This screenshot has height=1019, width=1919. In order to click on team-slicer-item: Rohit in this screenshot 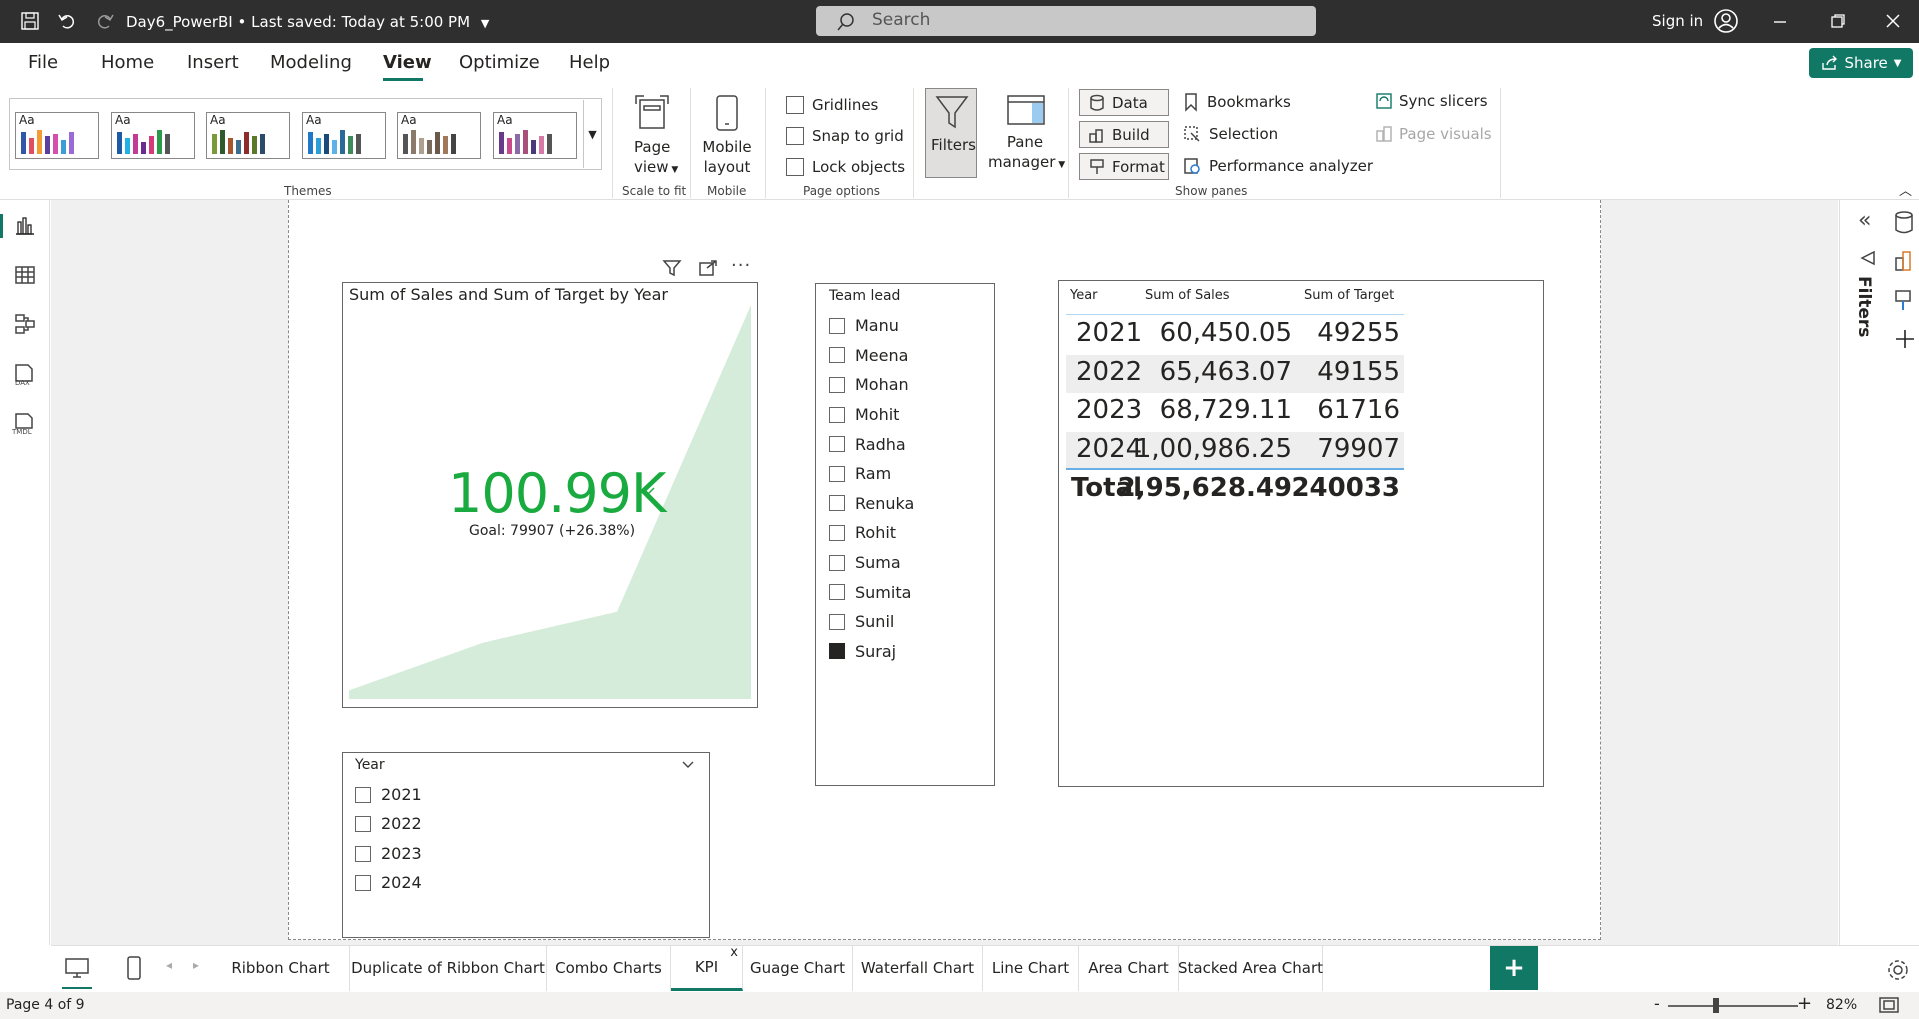, I will do `click(871, 533)`.